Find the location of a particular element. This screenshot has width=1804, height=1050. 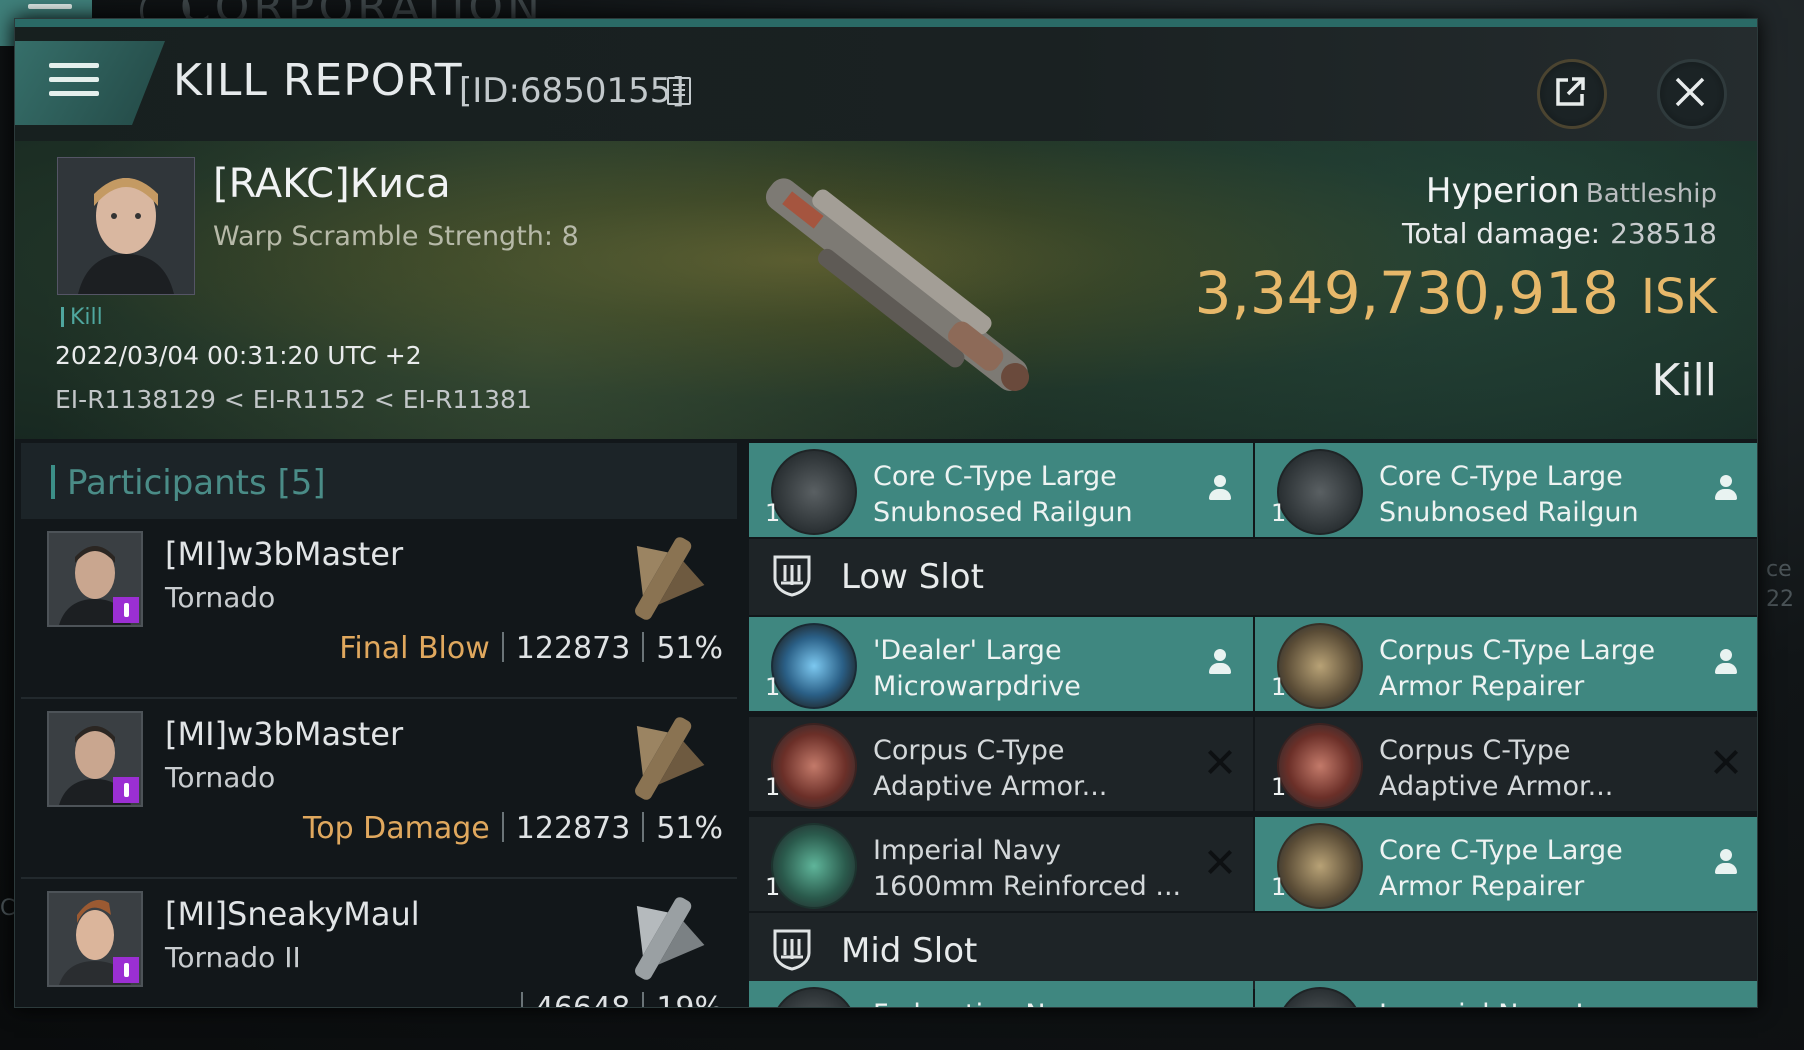

hamburger-icon is located at coordinates (74, 80).